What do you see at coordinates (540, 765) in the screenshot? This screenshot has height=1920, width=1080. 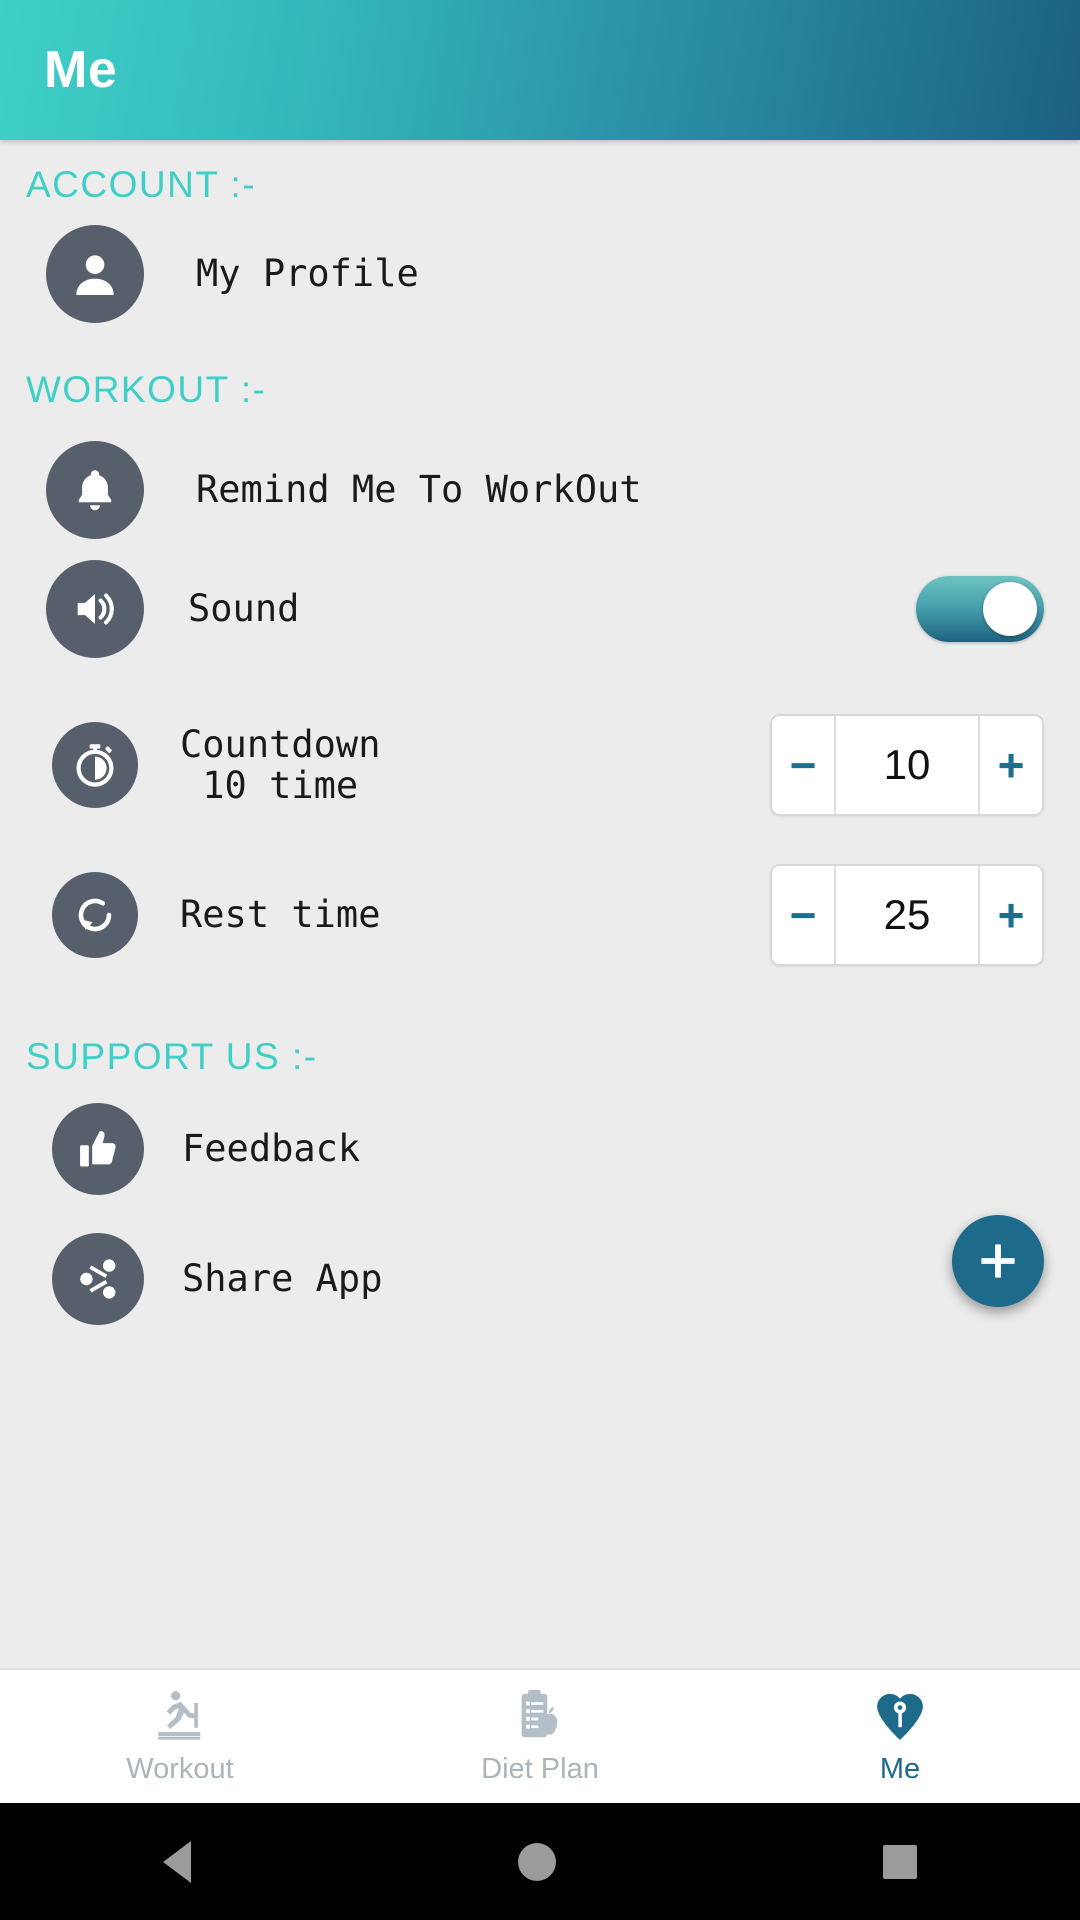 I see `row-countdown: Countdown 10 time − 10 +` at bounding box center [540, 765].